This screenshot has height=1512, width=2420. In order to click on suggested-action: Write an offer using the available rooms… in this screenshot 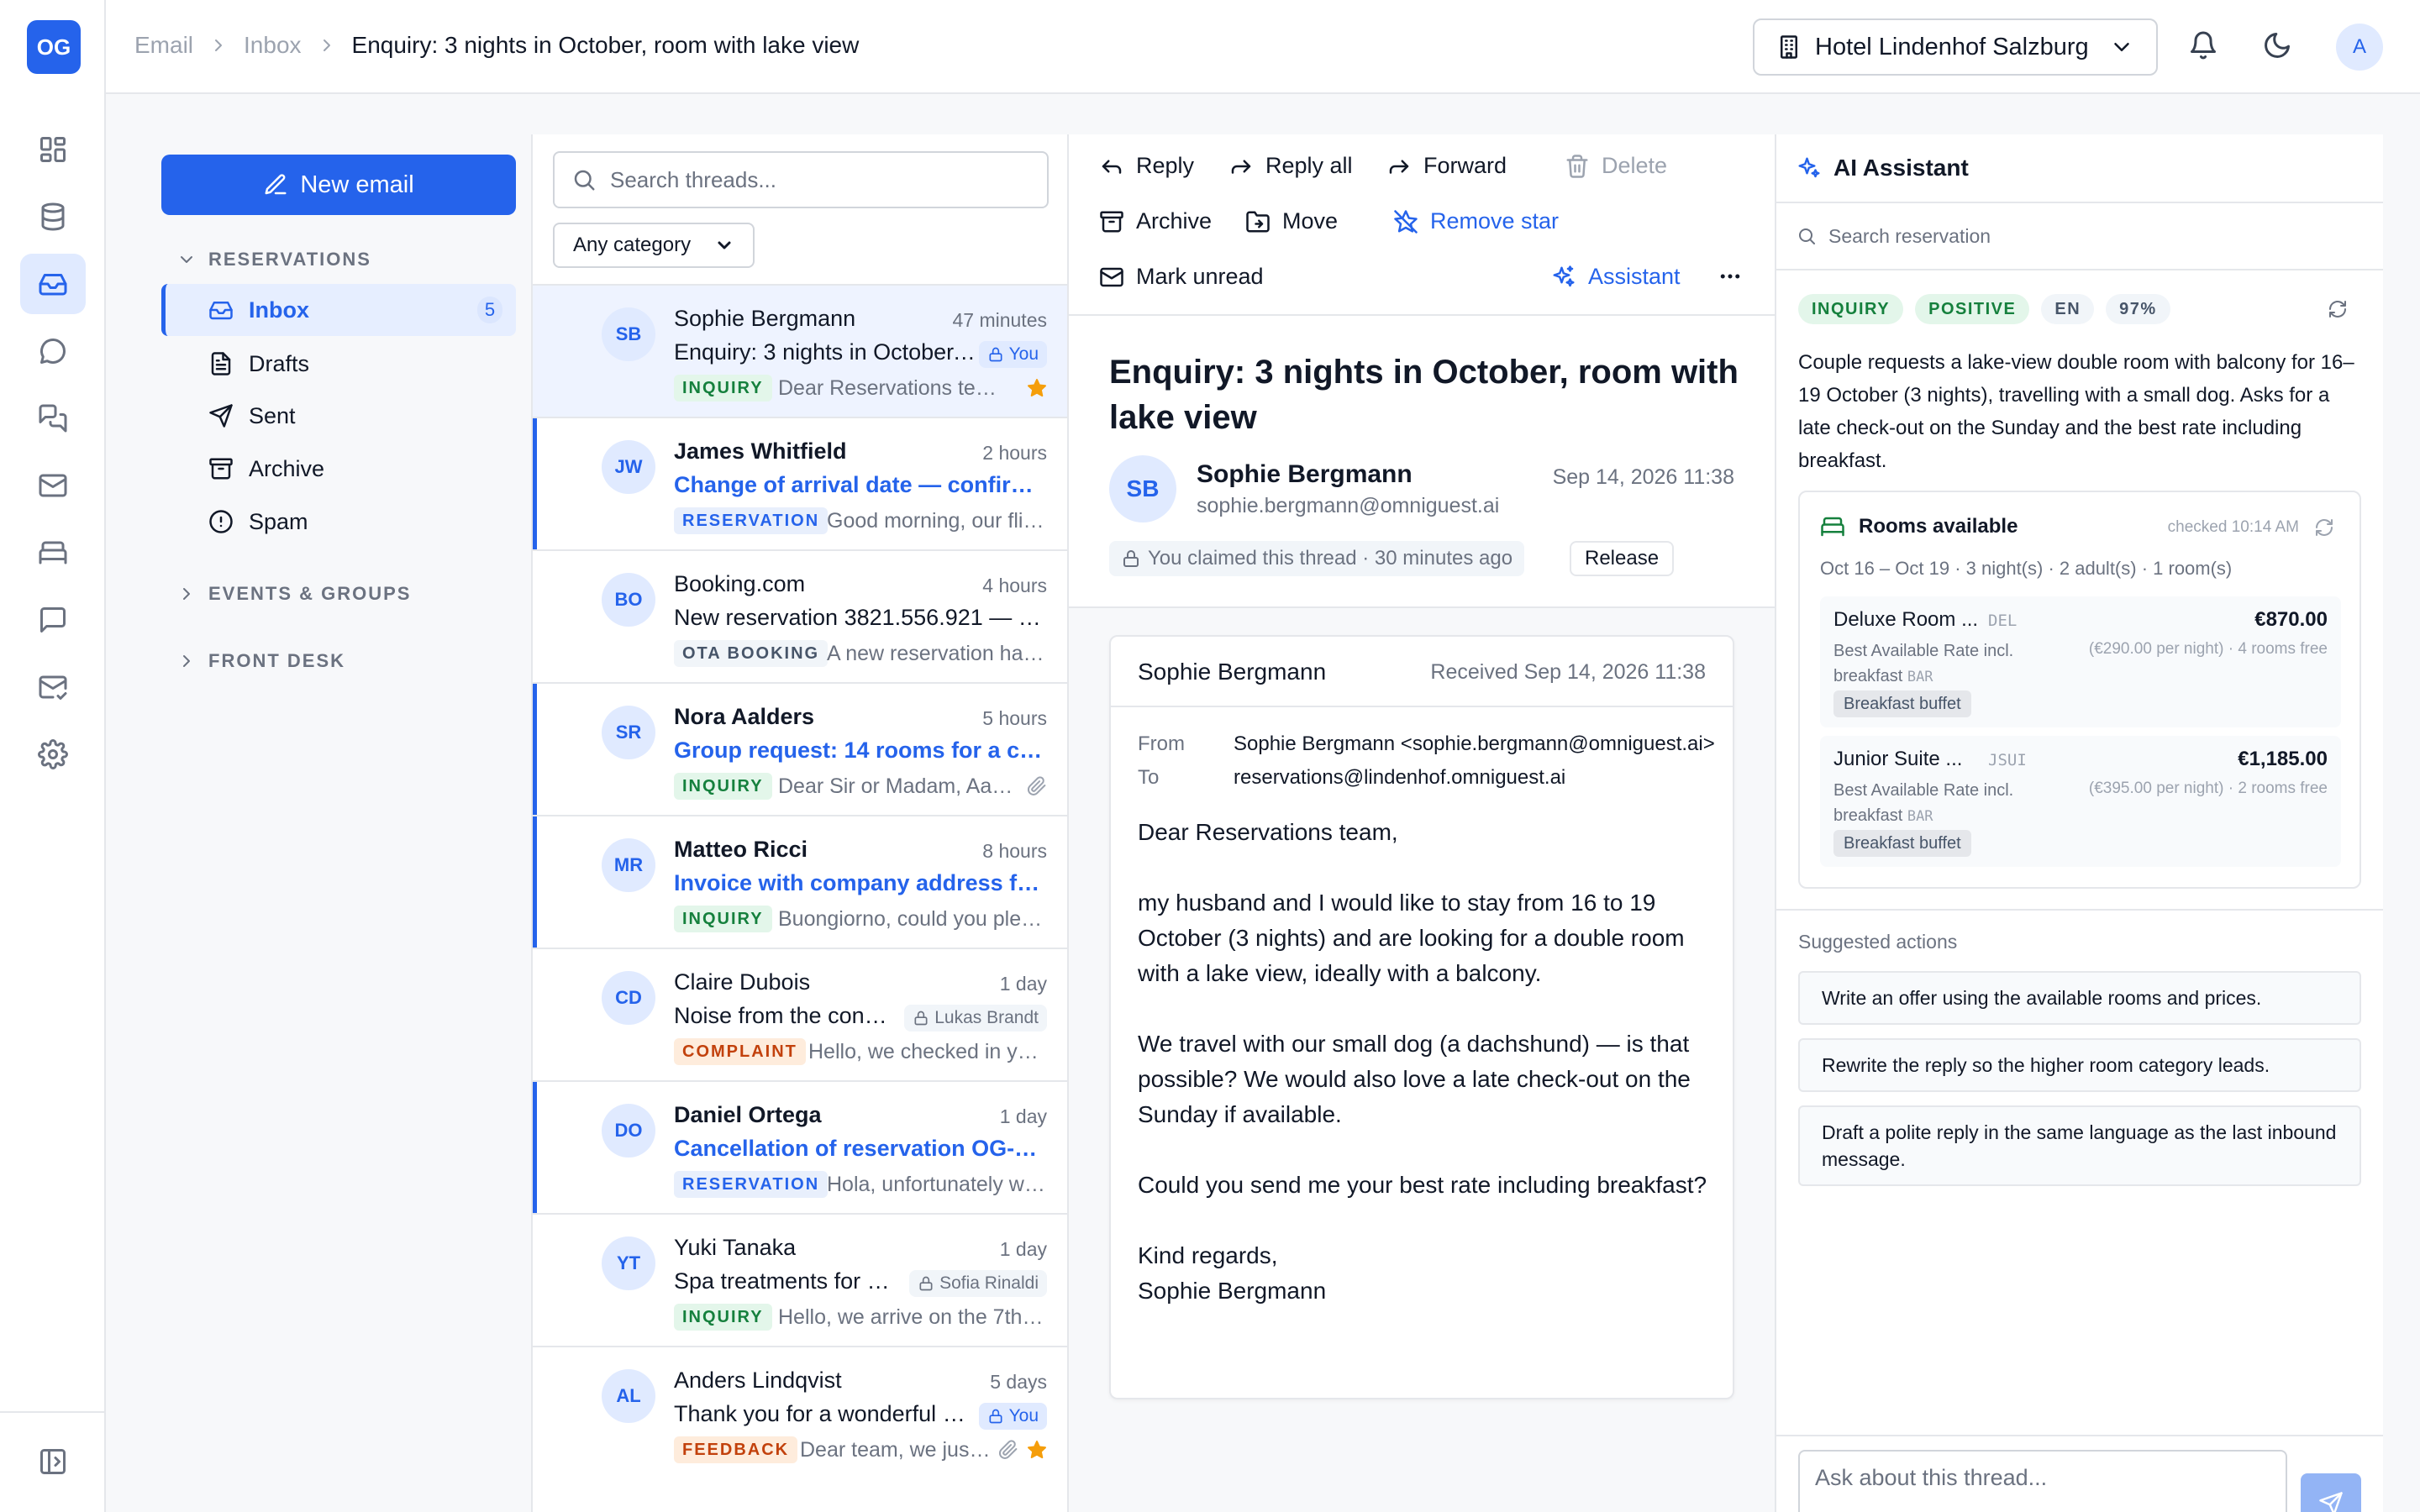, I will do `click(2080, 998)`.